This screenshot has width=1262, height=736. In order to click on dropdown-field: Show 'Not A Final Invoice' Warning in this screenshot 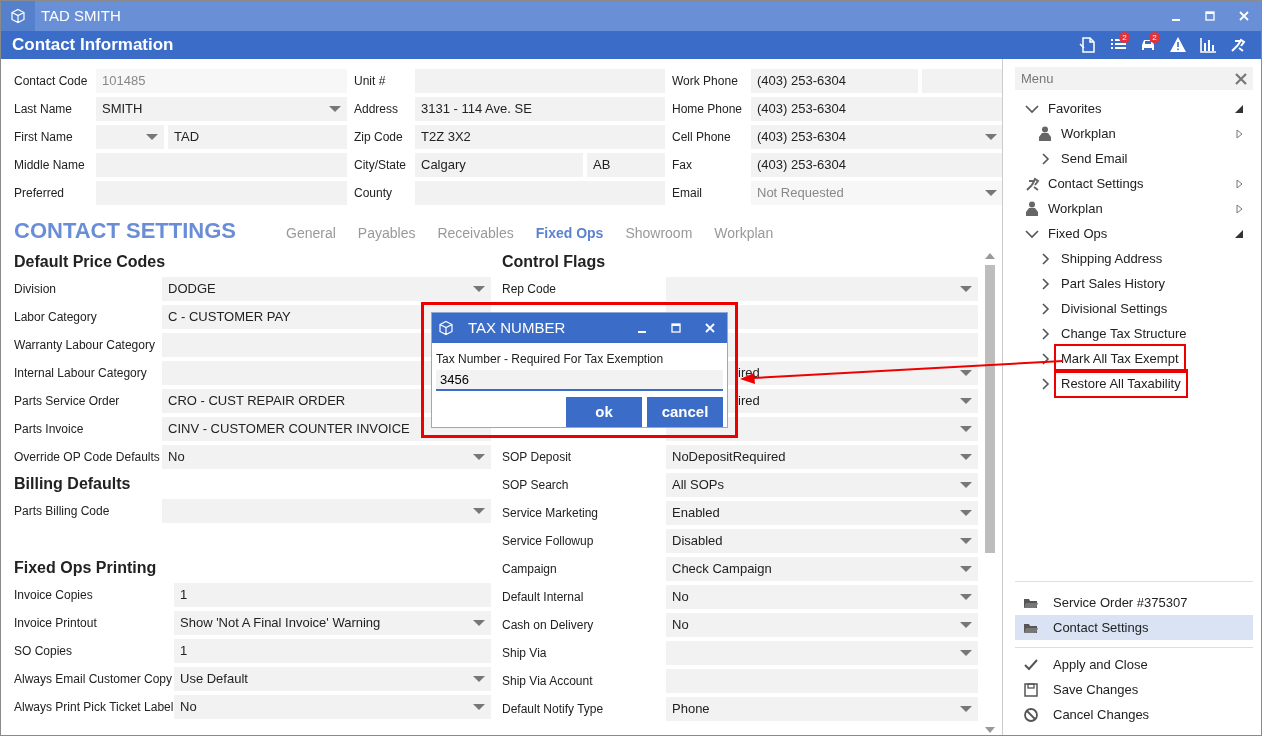, I will do `click(332, 623)`.